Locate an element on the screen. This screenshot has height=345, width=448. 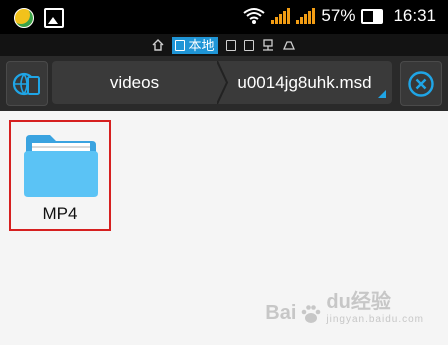
tab-local: 本地 is located at coordinates (195, 45).